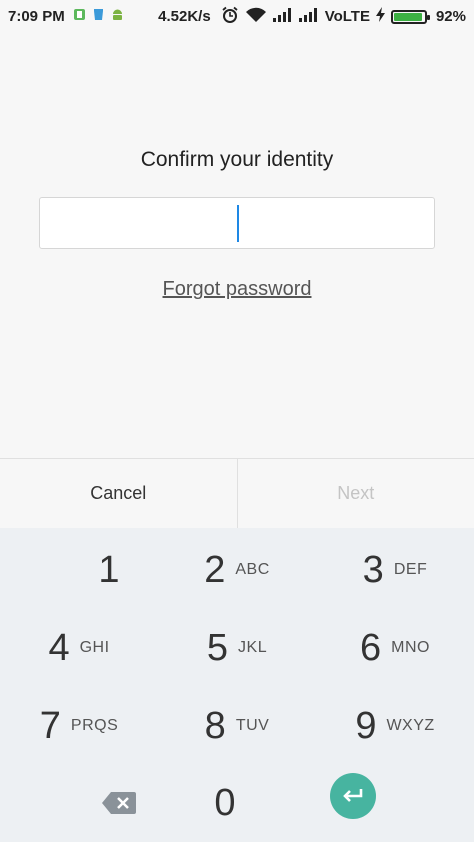  What do you see at coordinates (237, 648) in the screenshot?
I see `key-5: 5 JKL` at bounding box center [237, 648].